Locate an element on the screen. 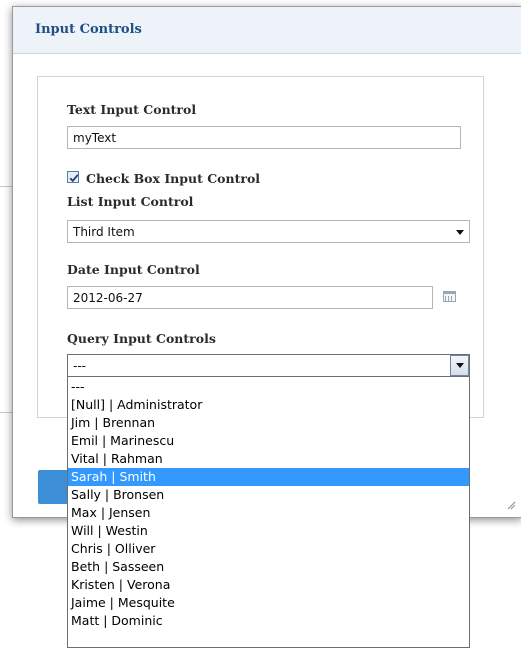  list-option: Max | Jensen is located at coordinates (268, 513).